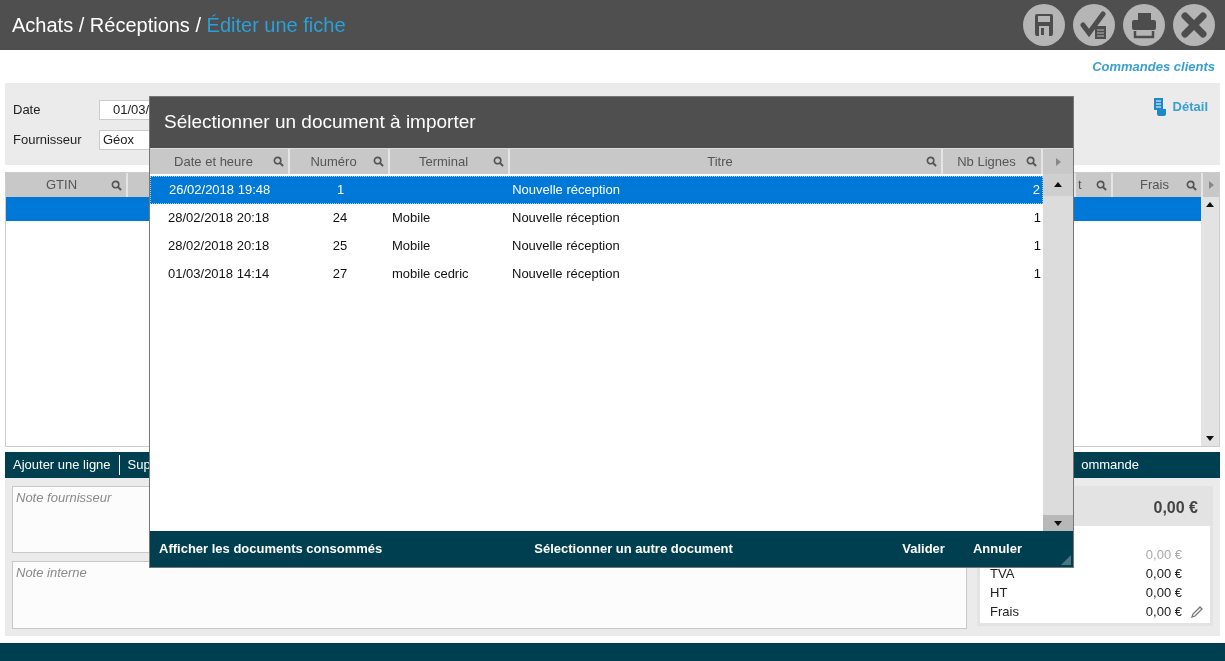 This screenshot has height=661, width=1225. Describe the element at coordinates (999, 592) in the screenshot. I see `total-label: HT` at that location.